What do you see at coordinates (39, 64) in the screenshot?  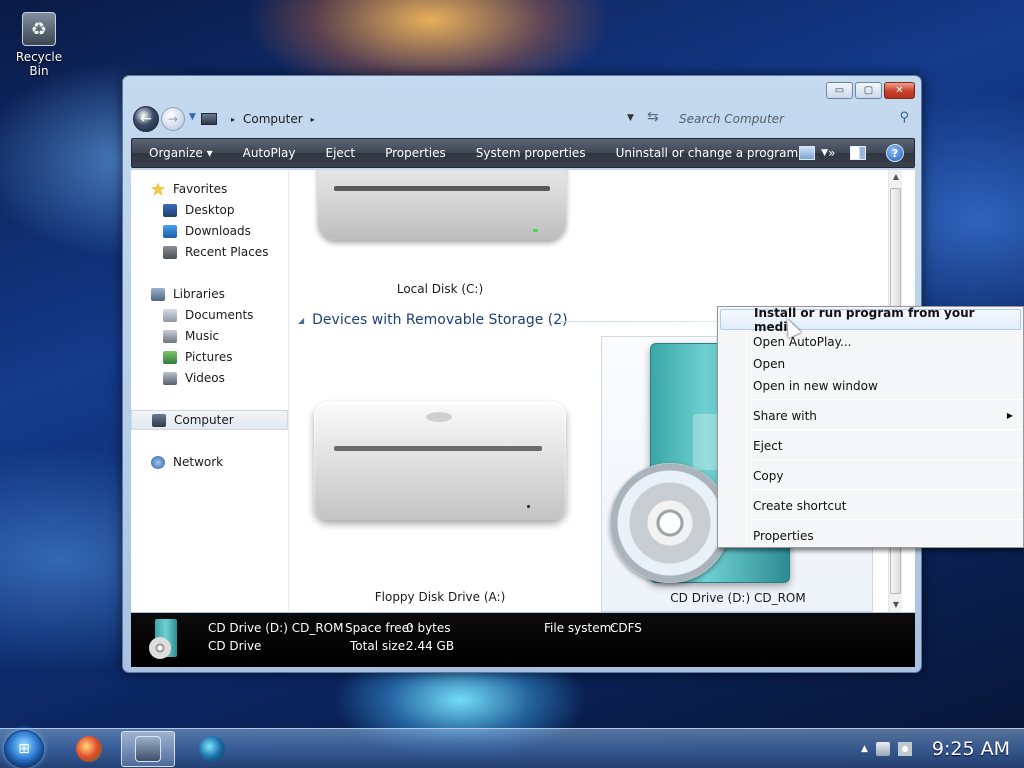 I see `desktop-icon-label: Recycle Bin` at bounding box center [39, 64].